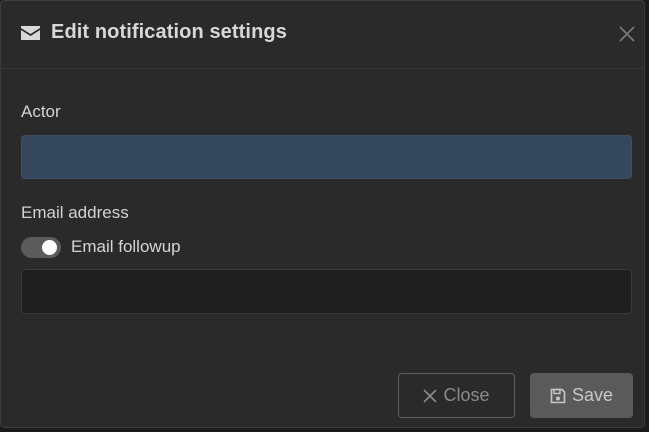  I want to click on actor-label: Actor, so click(41, 111).